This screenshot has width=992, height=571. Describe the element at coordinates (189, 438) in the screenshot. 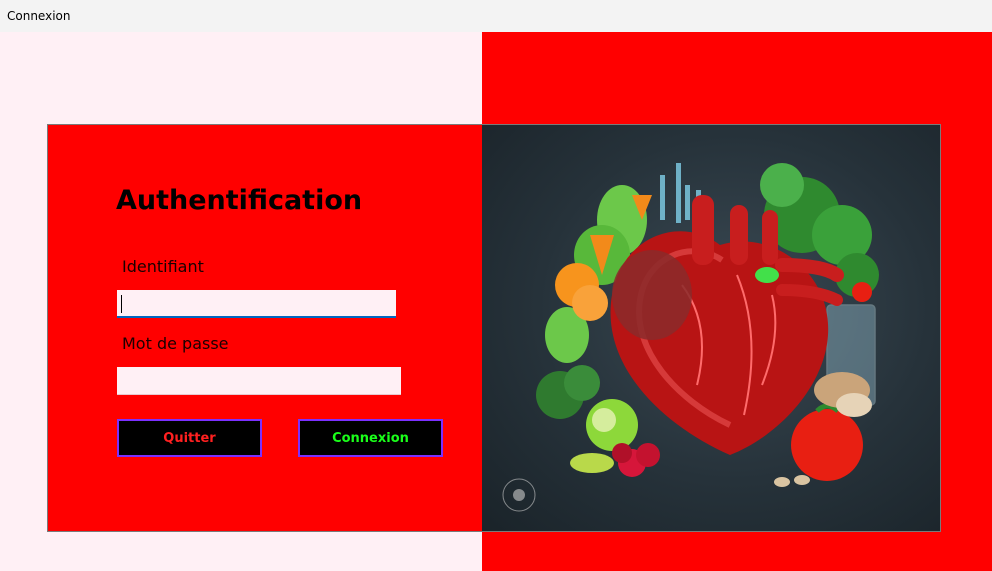

I see `quit-button: Quitter` at that location.